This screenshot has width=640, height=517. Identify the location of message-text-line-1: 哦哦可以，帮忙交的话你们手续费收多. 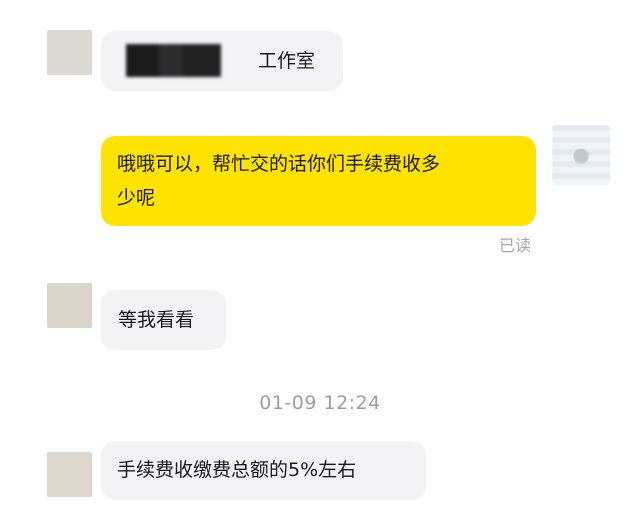
(279, 164).